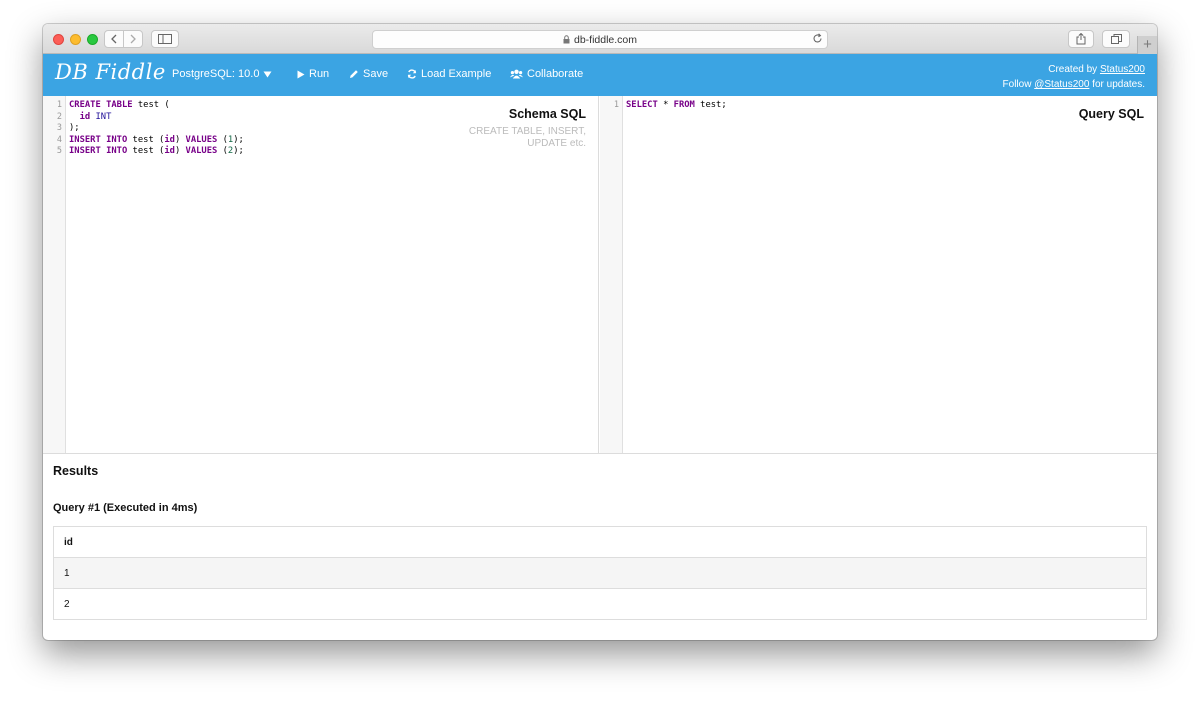  I want to click on tabs-icon, so click(1116, 39).